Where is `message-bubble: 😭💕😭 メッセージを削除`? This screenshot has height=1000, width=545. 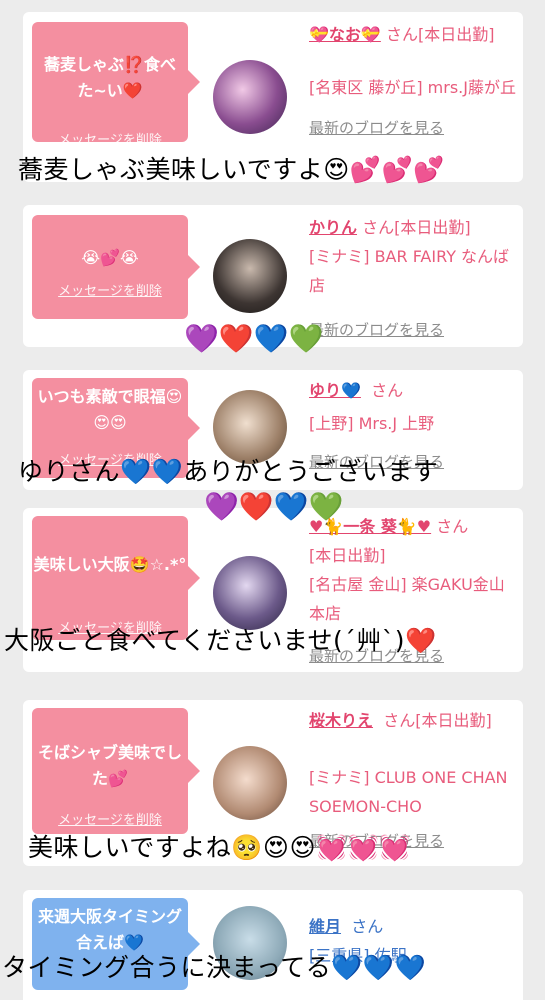
message-bubble: 😭💕😭 メッセージを削除 is located at coordinates (116, 267).